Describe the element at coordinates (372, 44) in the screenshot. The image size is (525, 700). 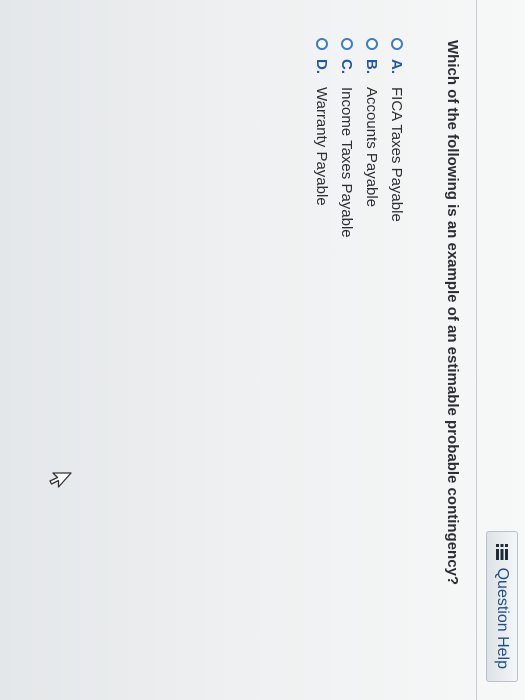
I see `radio-button-b` at that location.